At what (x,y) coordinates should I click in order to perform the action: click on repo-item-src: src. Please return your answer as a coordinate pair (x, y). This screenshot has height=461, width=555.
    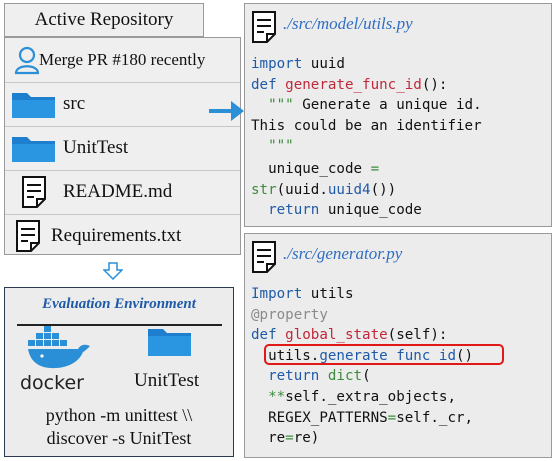
    Looking at the image, I should click on (122, 104).